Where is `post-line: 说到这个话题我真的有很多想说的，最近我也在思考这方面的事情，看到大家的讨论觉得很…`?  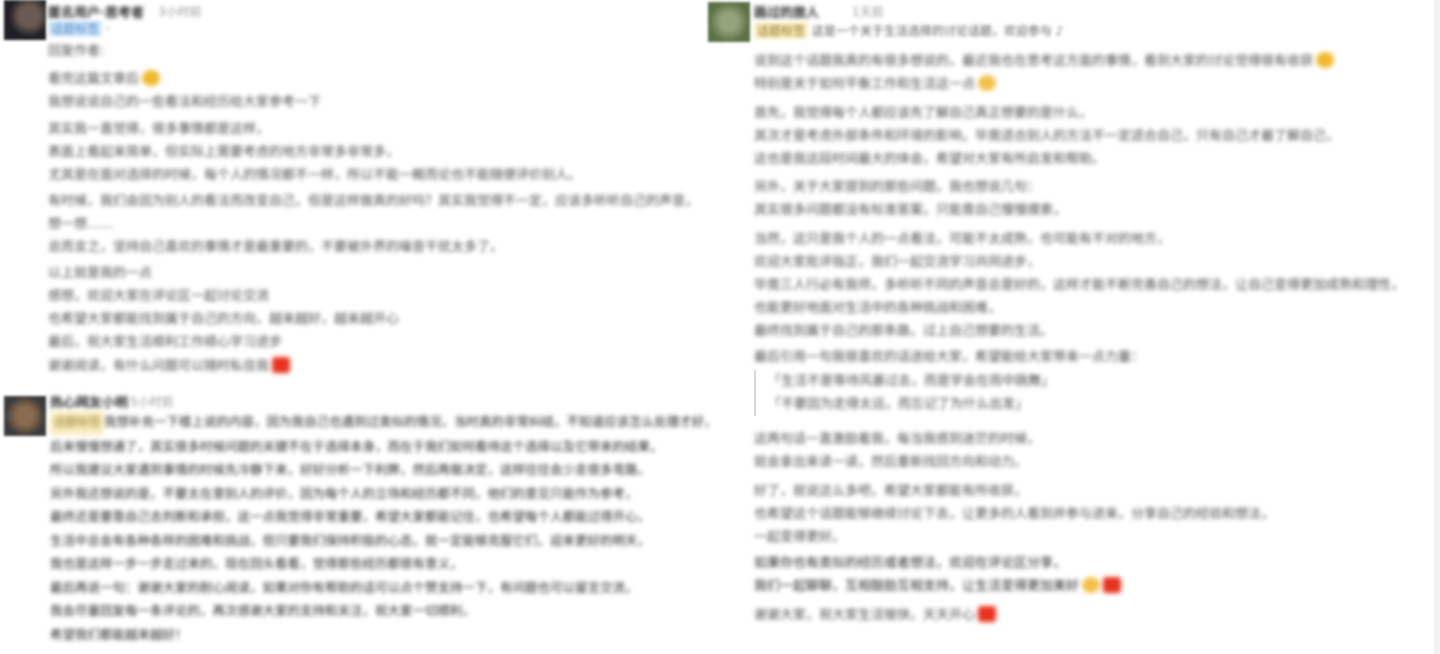 post-line: 说到这个话题我真的有很多想说的，最近我也在思考这方面的事情，看到大家的讨论觉得很… is located at coordinates (1044, 61).